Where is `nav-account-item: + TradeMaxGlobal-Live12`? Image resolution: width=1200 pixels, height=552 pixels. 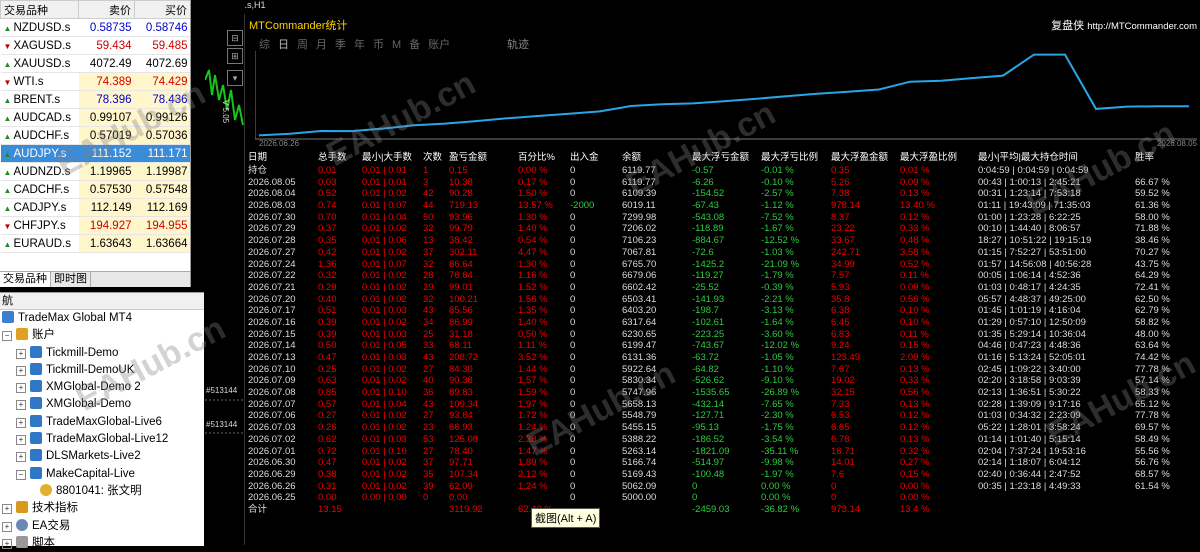 nav-account-item: + TradeMaxGlobal-Live12 is located at coordinates (102, 439).